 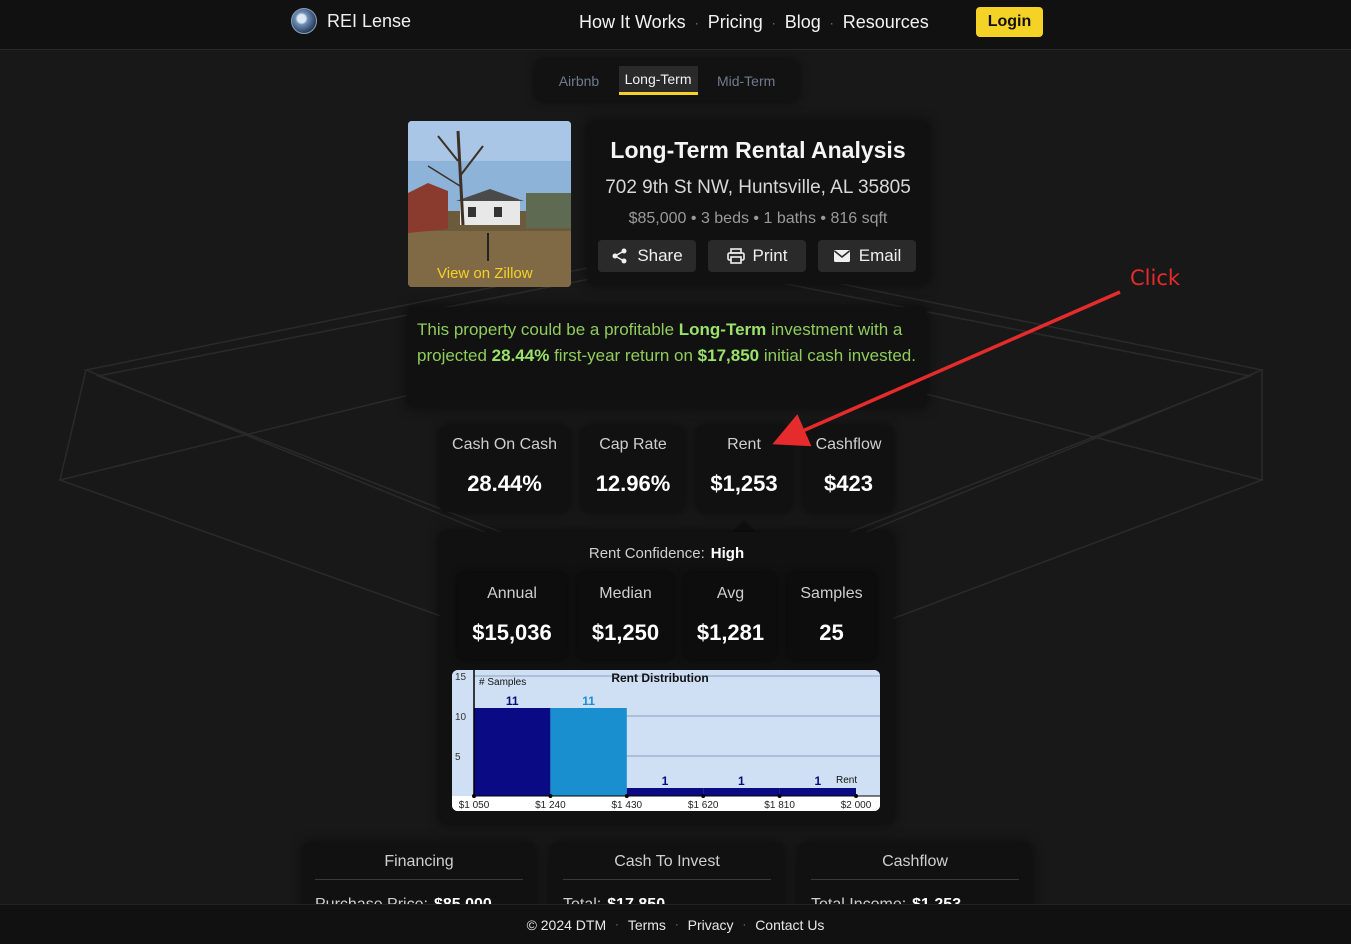 I want to click on summary-cash-invested: $17,850, so click(x=728, y=355).